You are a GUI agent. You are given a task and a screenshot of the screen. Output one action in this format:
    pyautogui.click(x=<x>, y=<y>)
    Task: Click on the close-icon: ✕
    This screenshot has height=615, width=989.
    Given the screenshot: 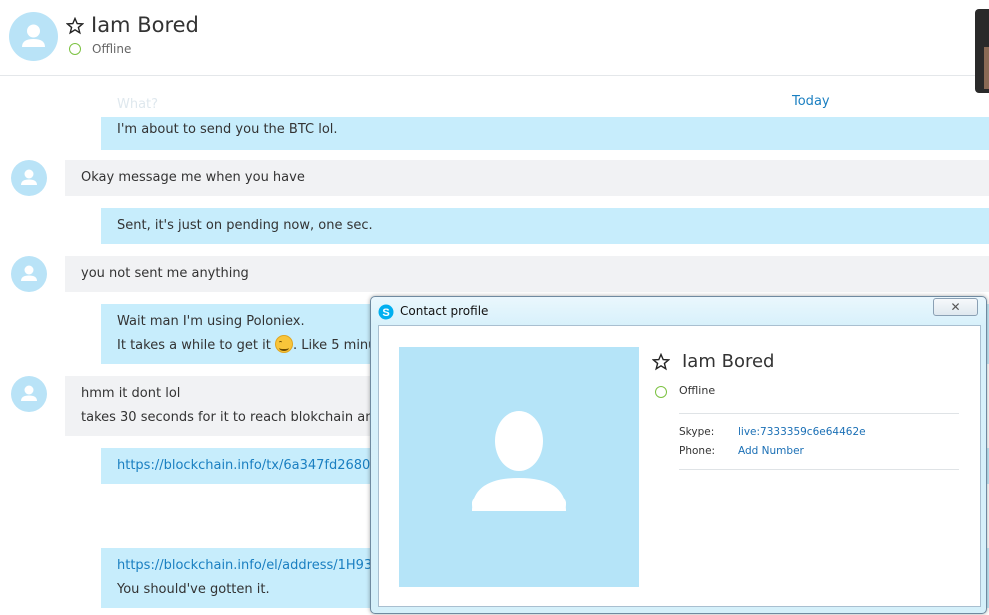 What is the action you would take?
    pyautogui.click(x=955, y=307)
    